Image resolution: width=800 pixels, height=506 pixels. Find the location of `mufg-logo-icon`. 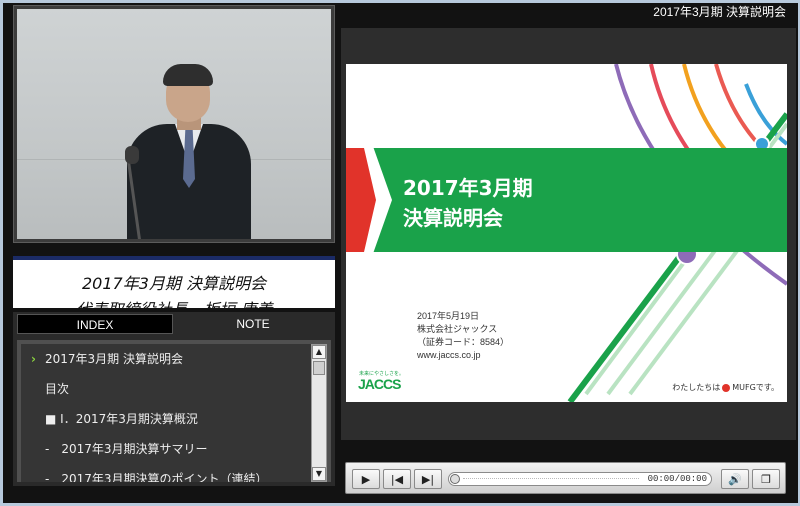

mufg-logo-icon is located at coordinates (726, 387).